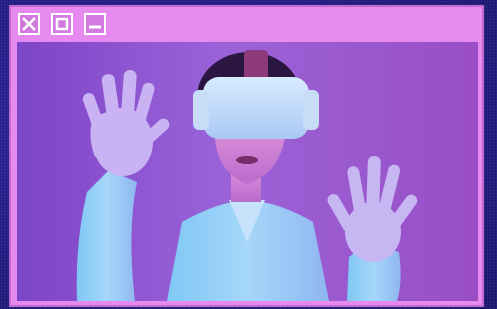  I want to click on maximize-icon, so click(62, 24).